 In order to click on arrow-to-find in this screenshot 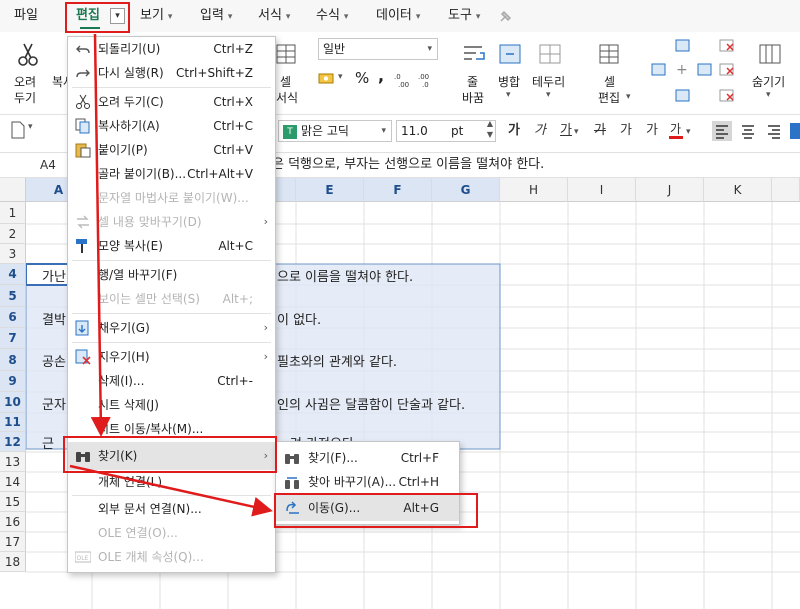, I will do `click(100, 235)`.